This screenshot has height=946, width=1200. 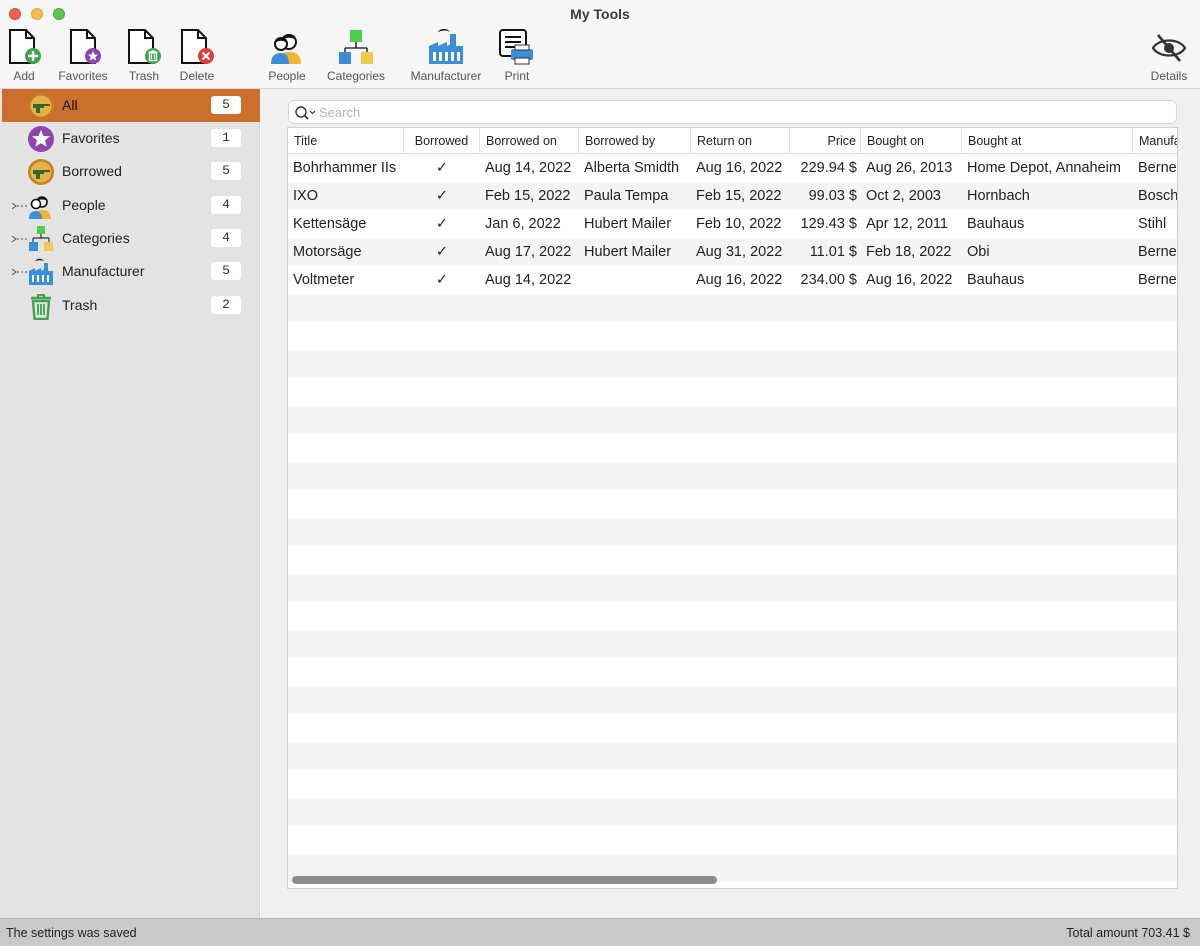 I want to click on cell-bought-at: Home Depot, Annaheim, so click(x=1044, y=168).